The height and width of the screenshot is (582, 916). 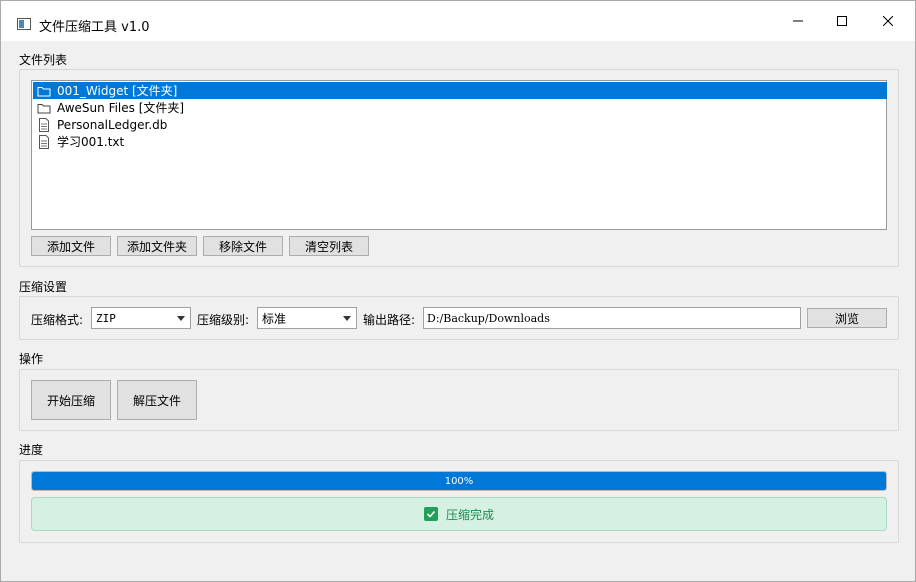 I want to click on progress-percent-text: 100%, so click(x=459, y=481).